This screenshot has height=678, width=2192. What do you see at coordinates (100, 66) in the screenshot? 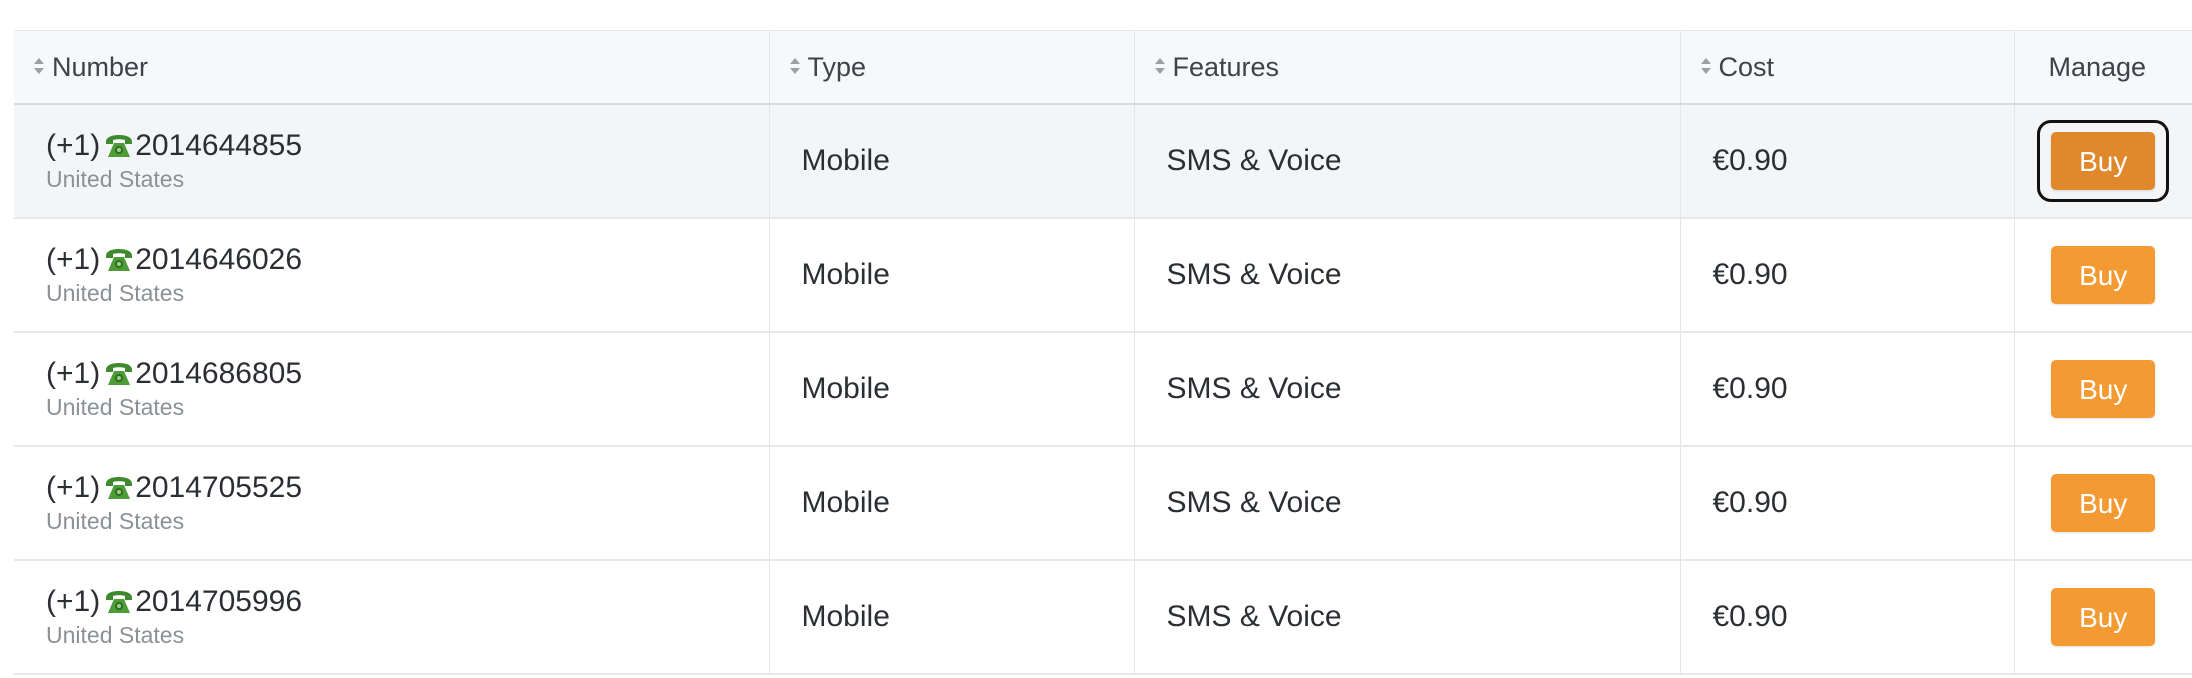
I see `column-header-number-label: Number` at bounding box center [100, 66].